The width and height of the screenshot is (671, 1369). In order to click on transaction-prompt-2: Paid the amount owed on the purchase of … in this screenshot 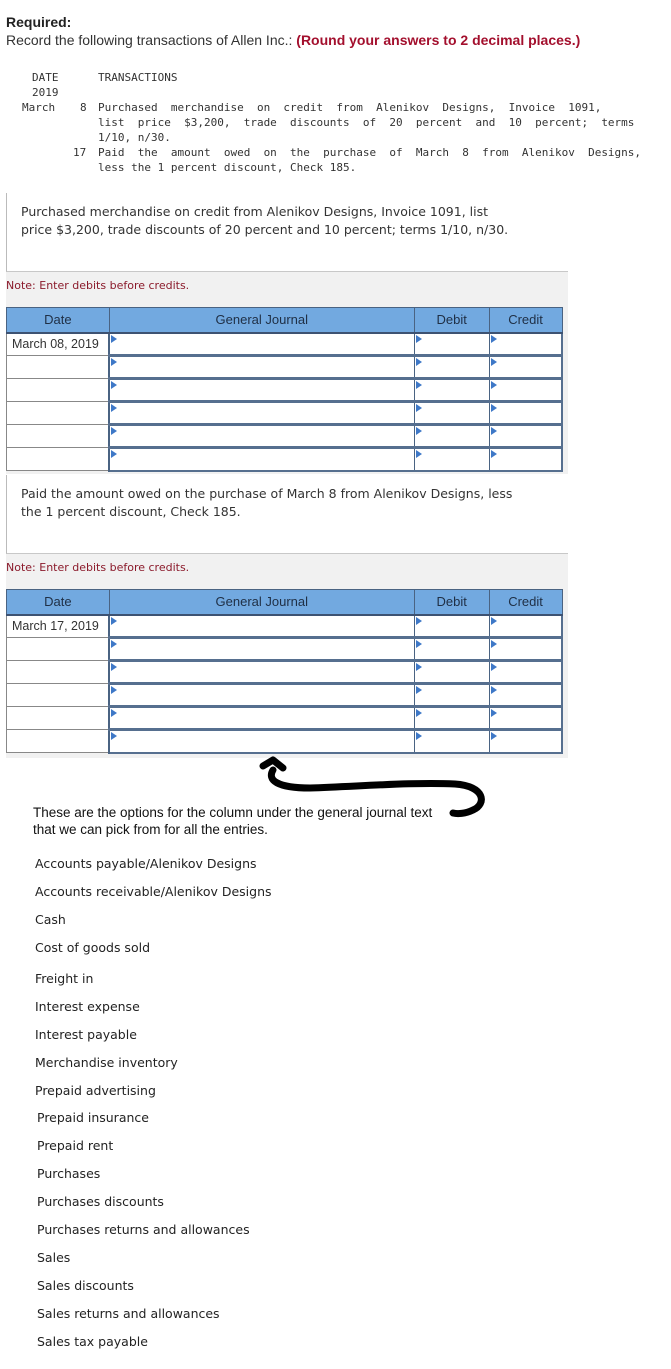, I will do `click(287, 514)`.